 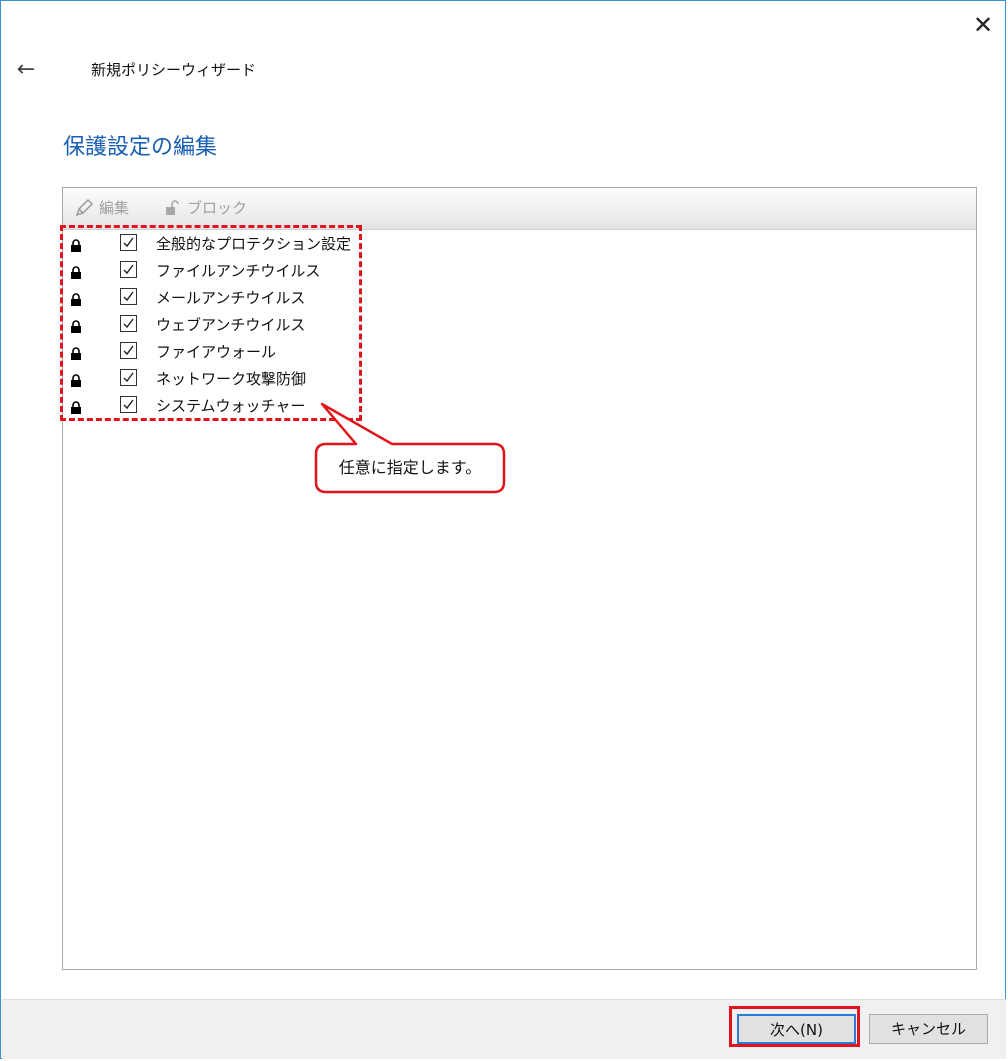 What do you see at coordinates (231, 325) in the screenshot?
I see `component-label: ウェブアンチウイルス` at bounding box center [231, 325].